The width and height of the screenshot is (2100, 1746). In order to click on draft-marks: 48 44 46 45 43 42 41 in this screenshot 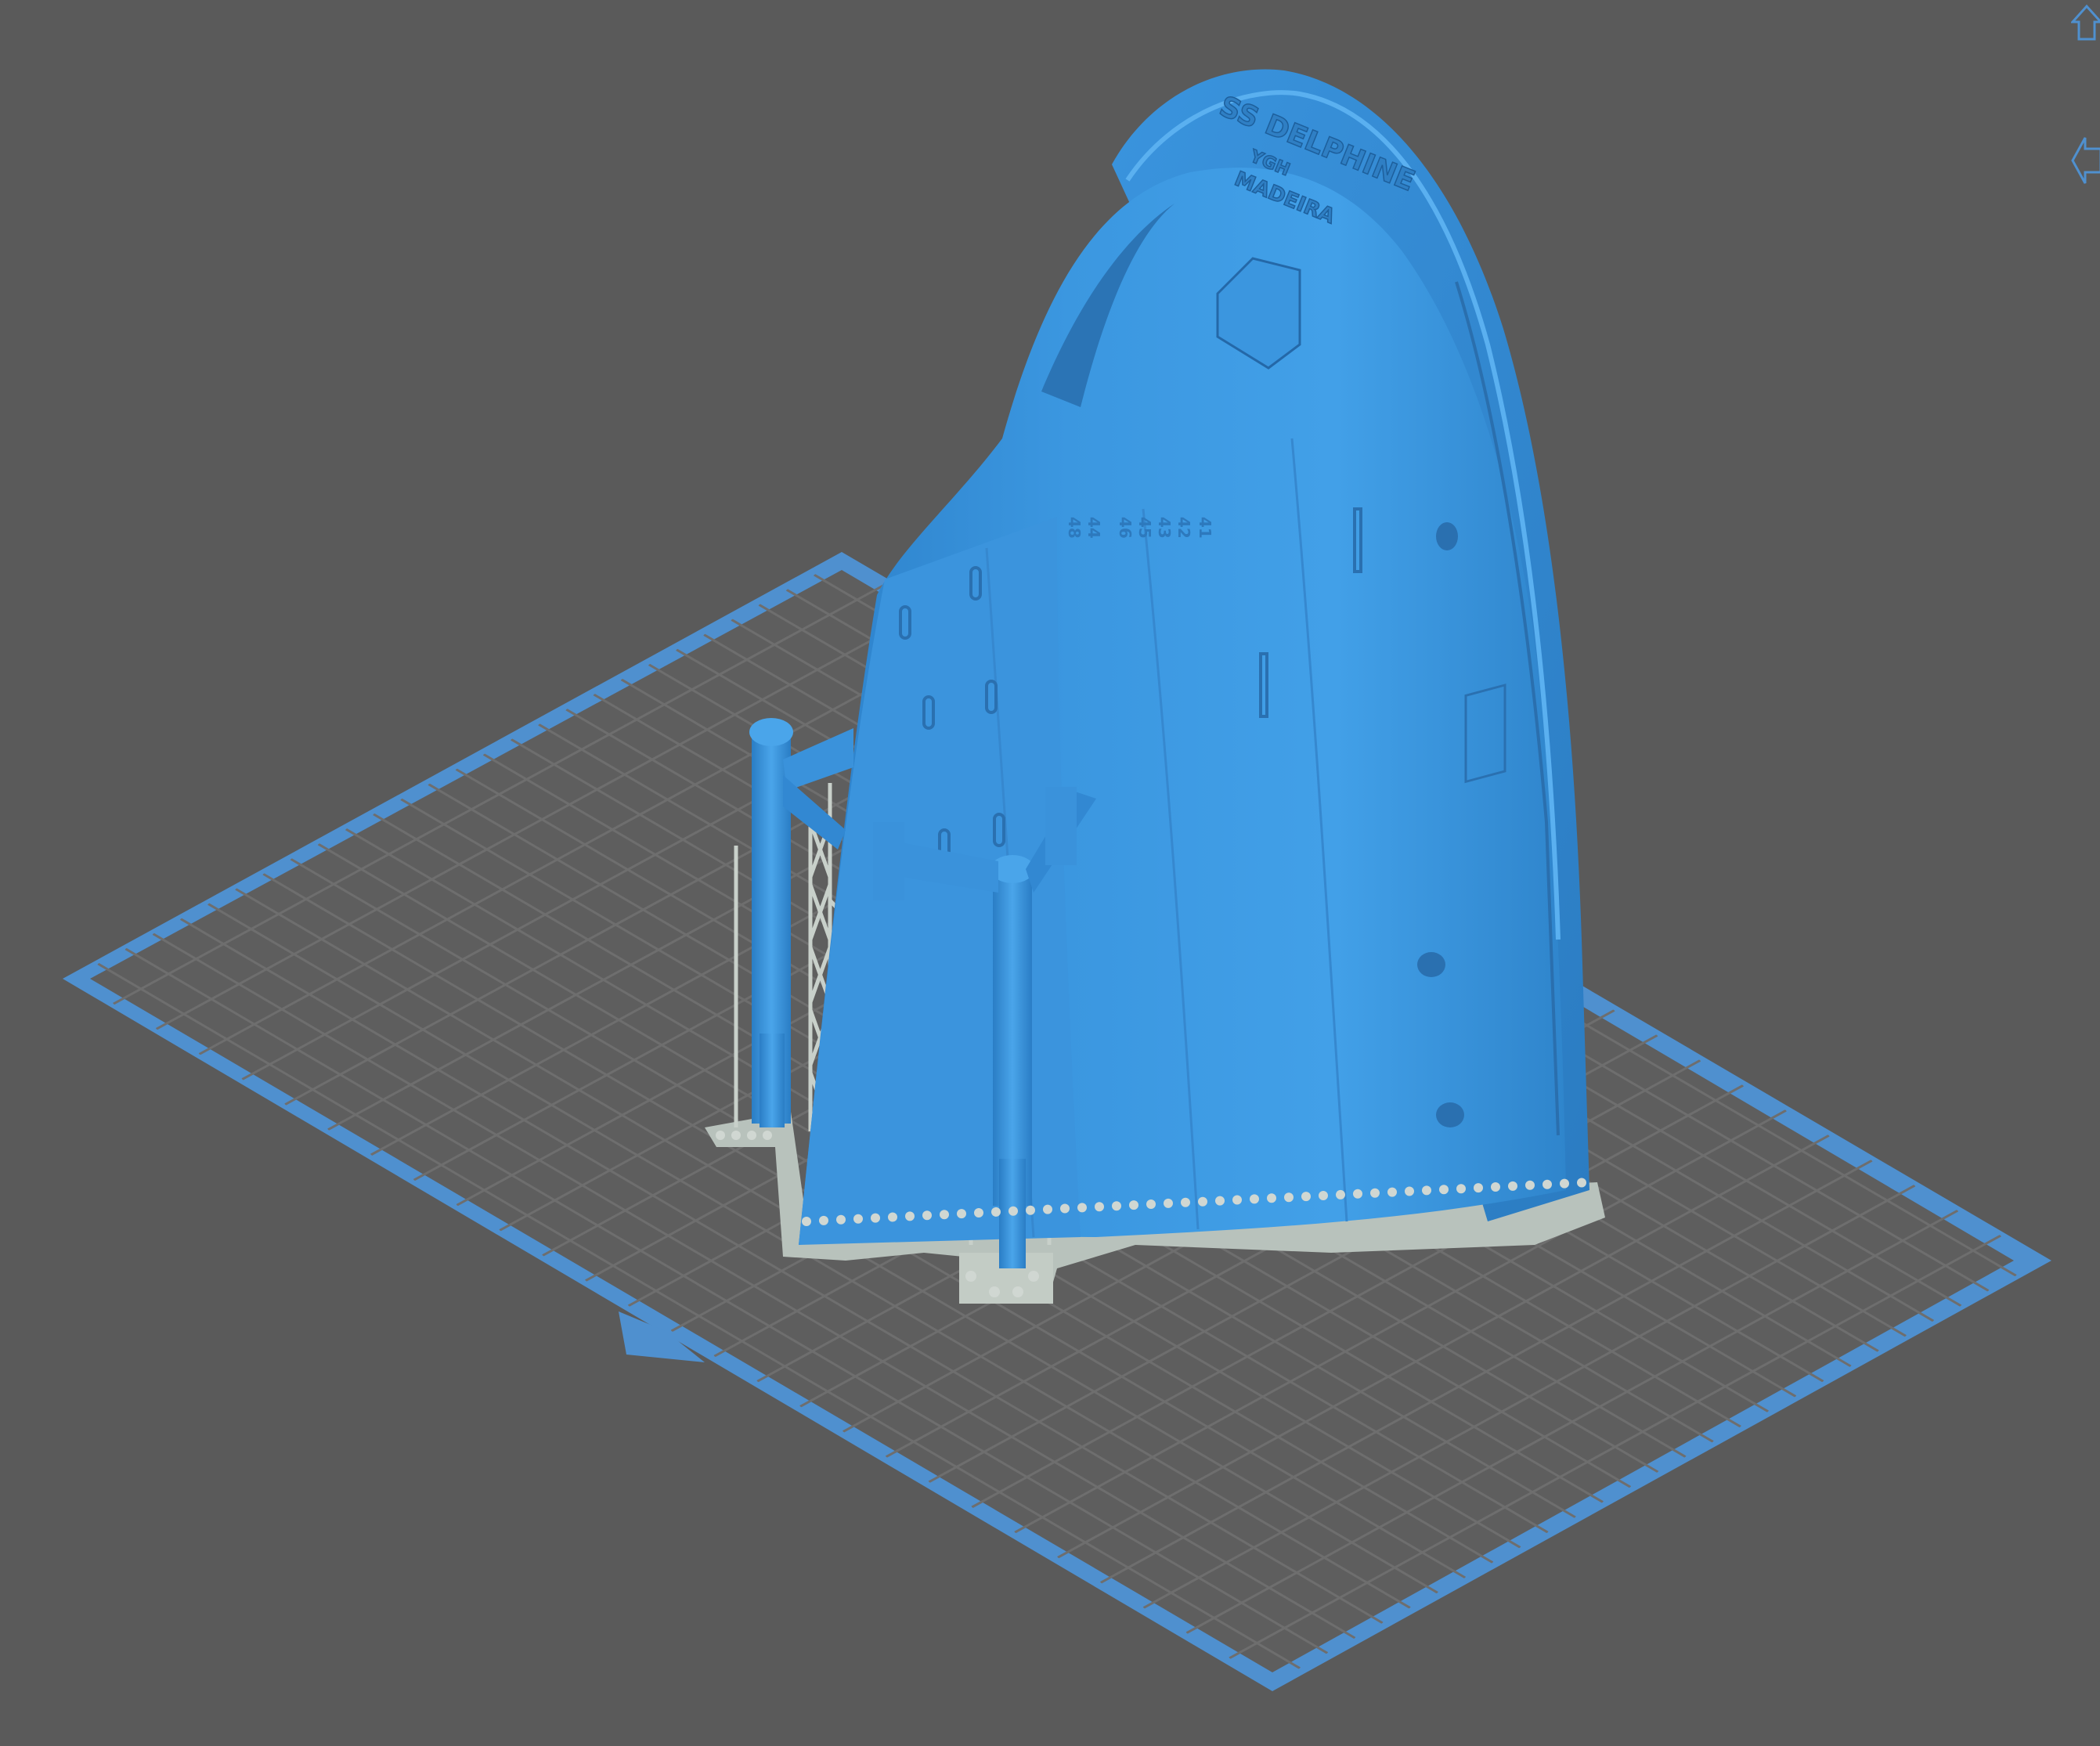, I will do `click(1139, 528)`.